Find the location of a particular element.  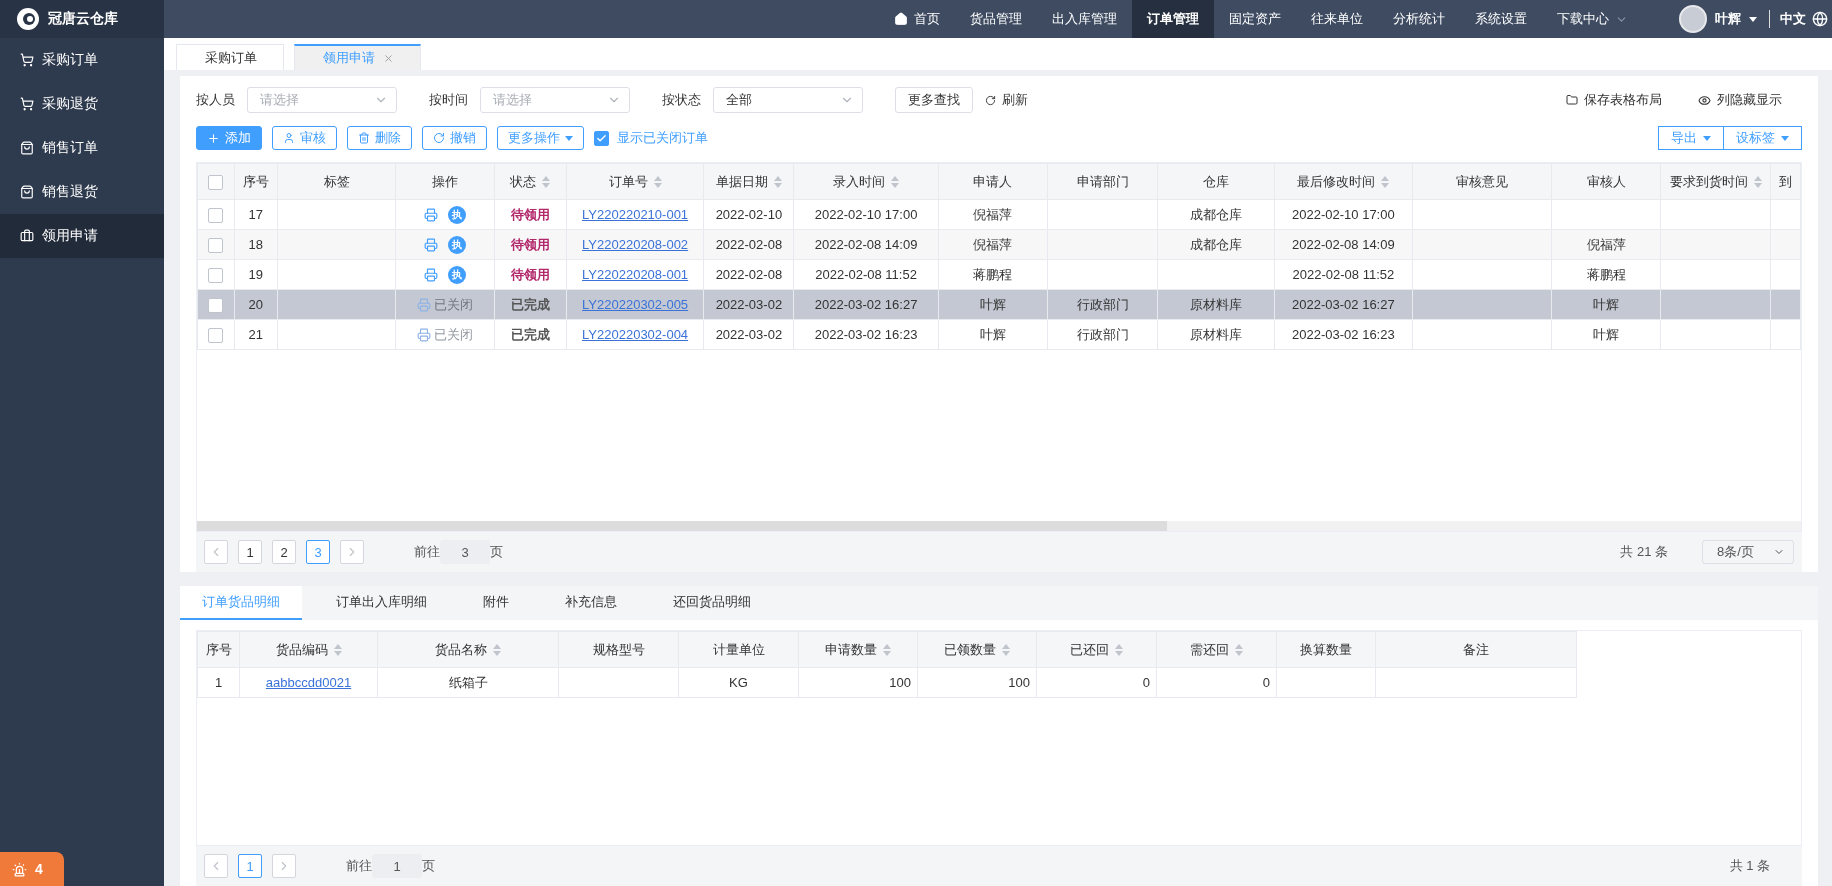

table-cell: 成都仓库 is located at coordinates (1215, 244).